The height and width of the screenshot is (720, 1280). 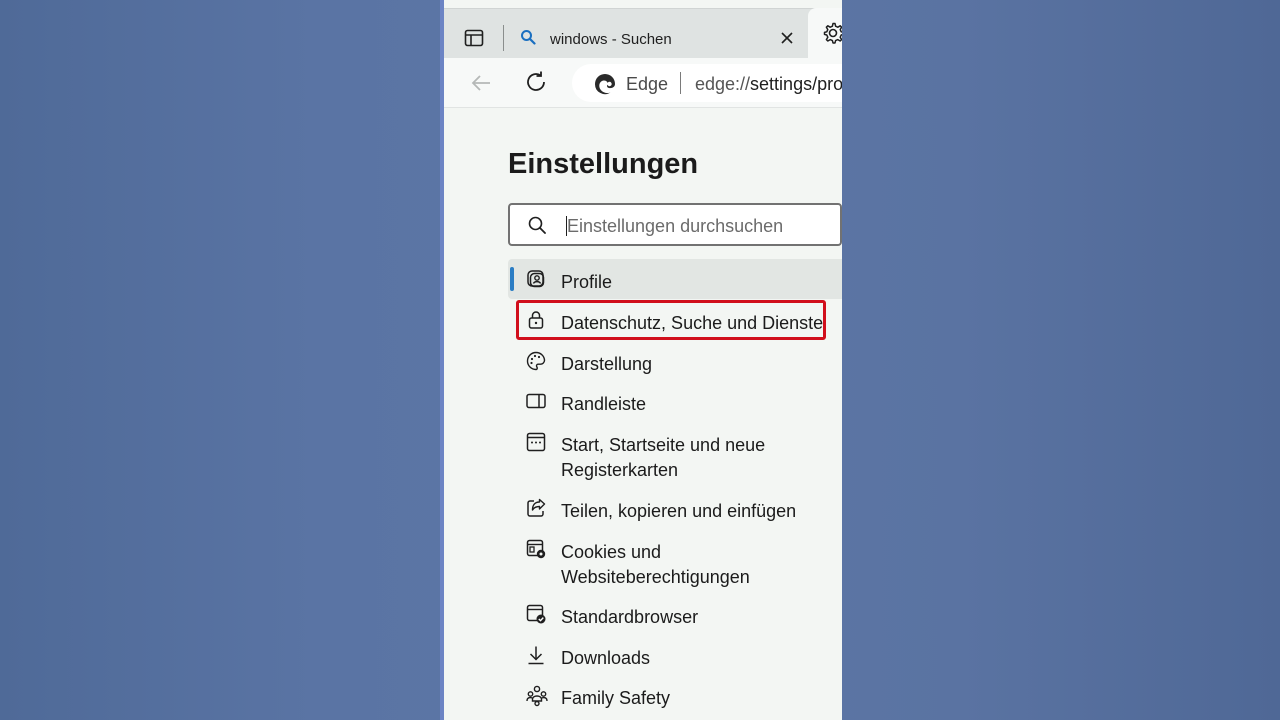 I want to click on sidebar-icon, so click(x=536, y=401).